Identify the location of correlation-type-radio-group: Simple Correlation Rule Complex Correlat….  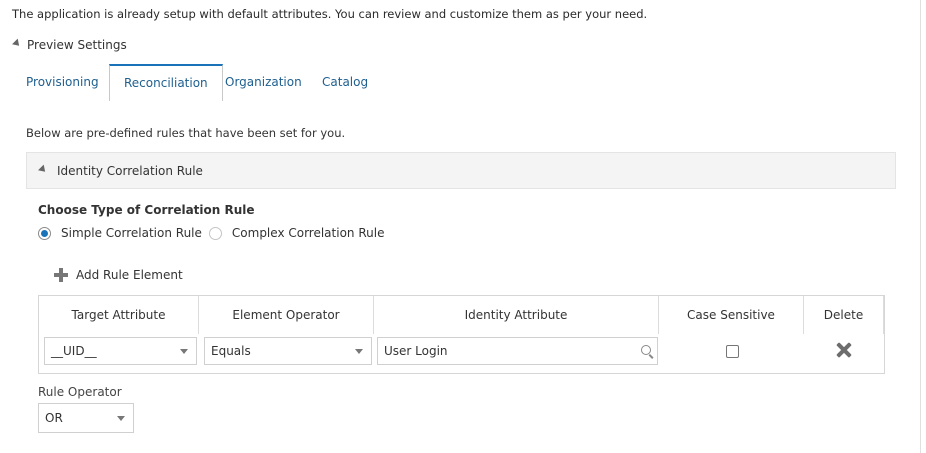
(213, 233).